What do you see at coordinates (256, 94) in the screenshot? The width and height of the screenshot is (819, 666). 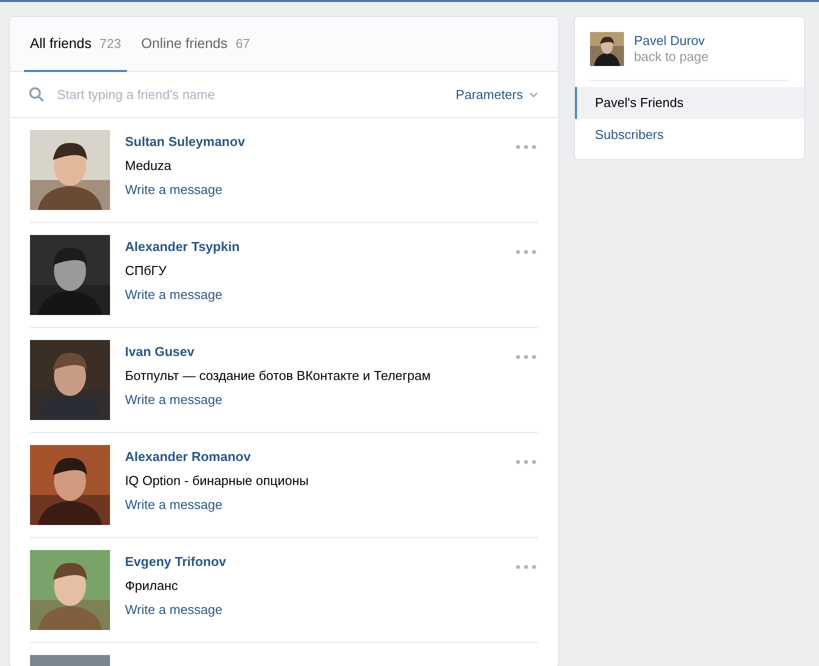 I see `search-field: Start typing a friend's name` at bounding box center [256, 94].